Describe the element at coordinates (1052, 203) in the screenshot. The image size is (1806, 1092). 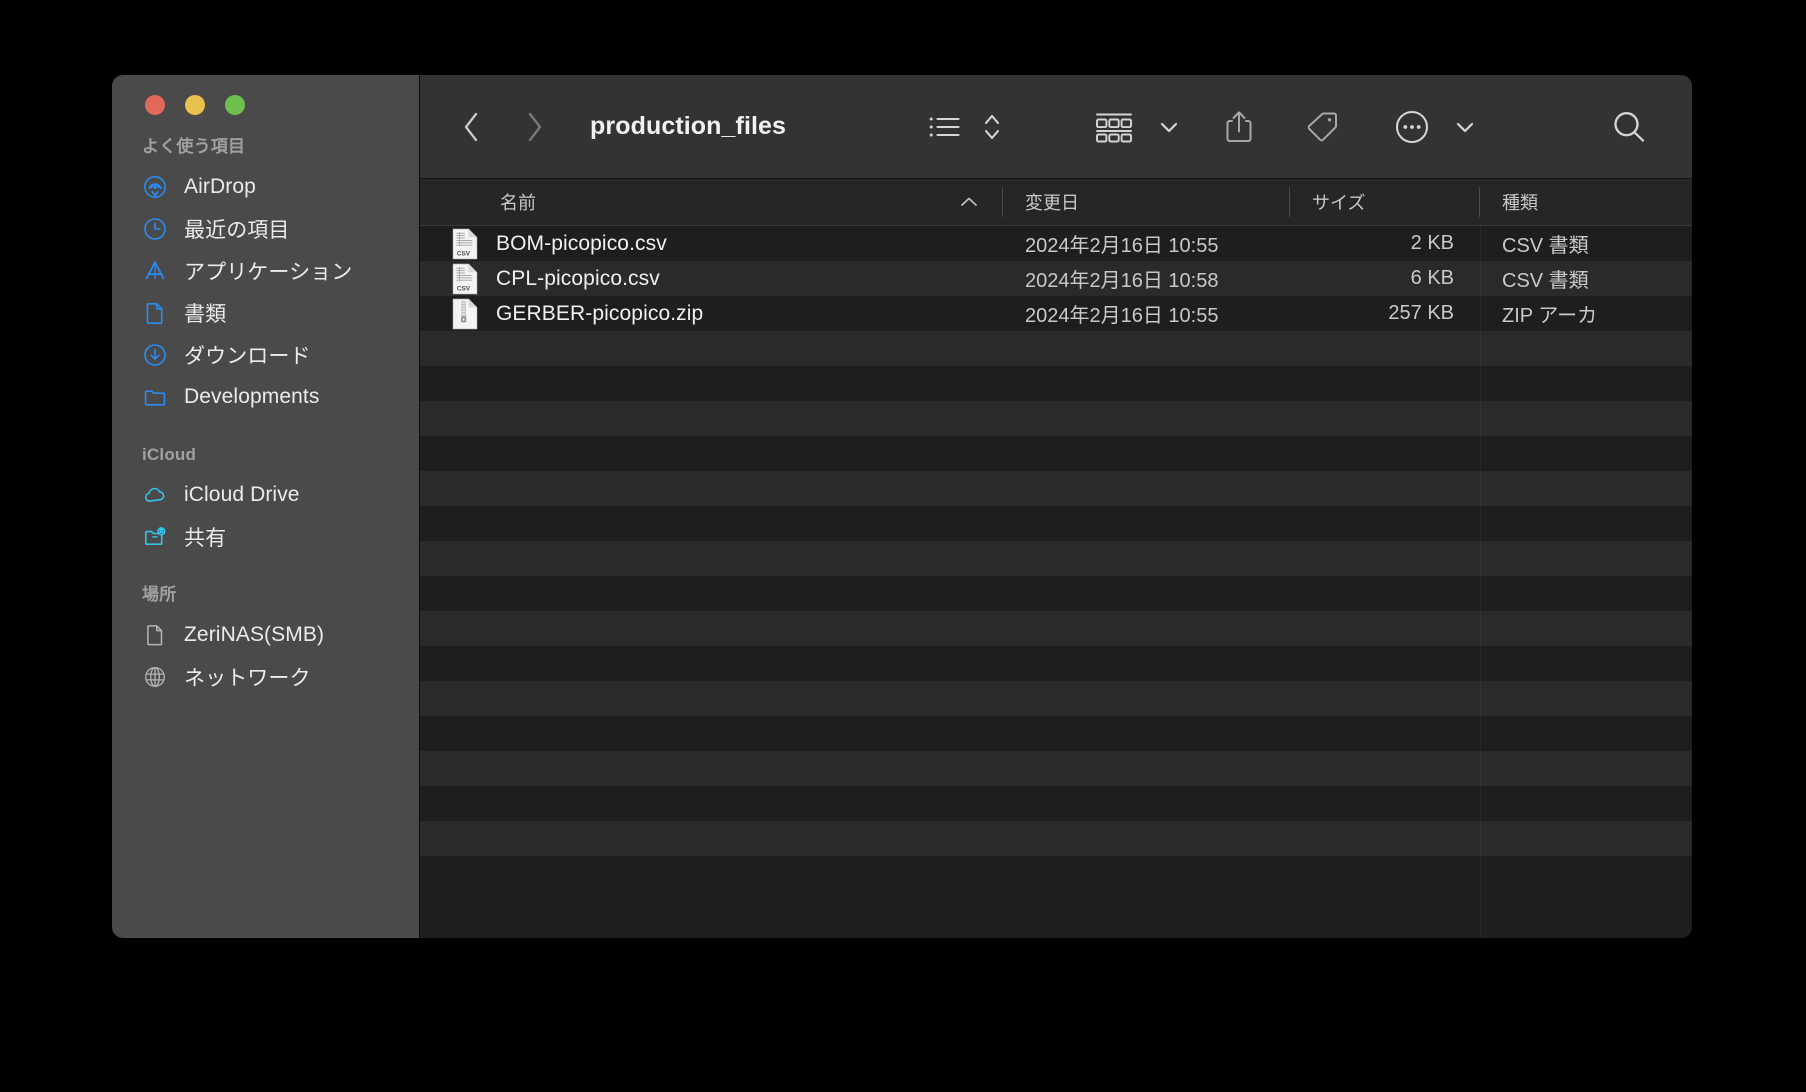
I see `column-header-label: 変更日` at that location.